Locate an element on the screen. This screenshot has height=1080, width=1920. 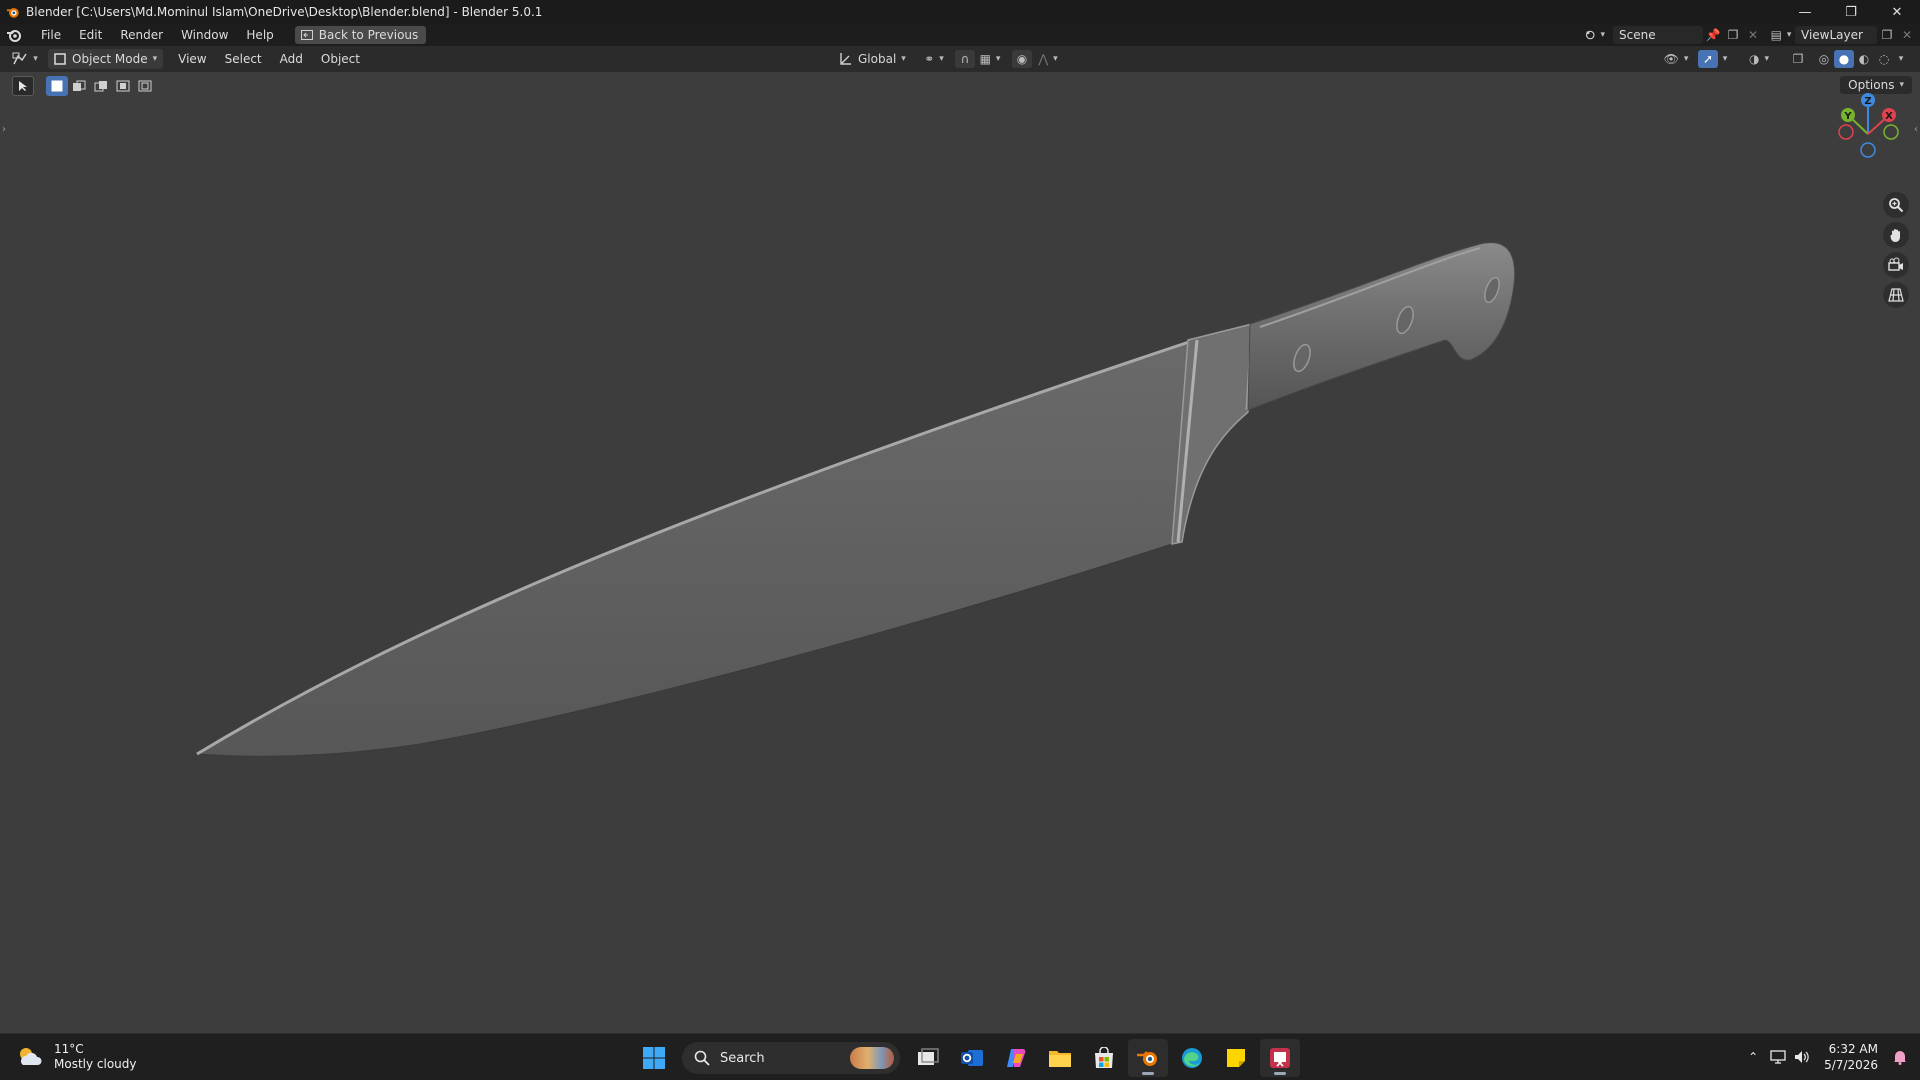
scene-field: Scene is located at coordinates (1658, 35).